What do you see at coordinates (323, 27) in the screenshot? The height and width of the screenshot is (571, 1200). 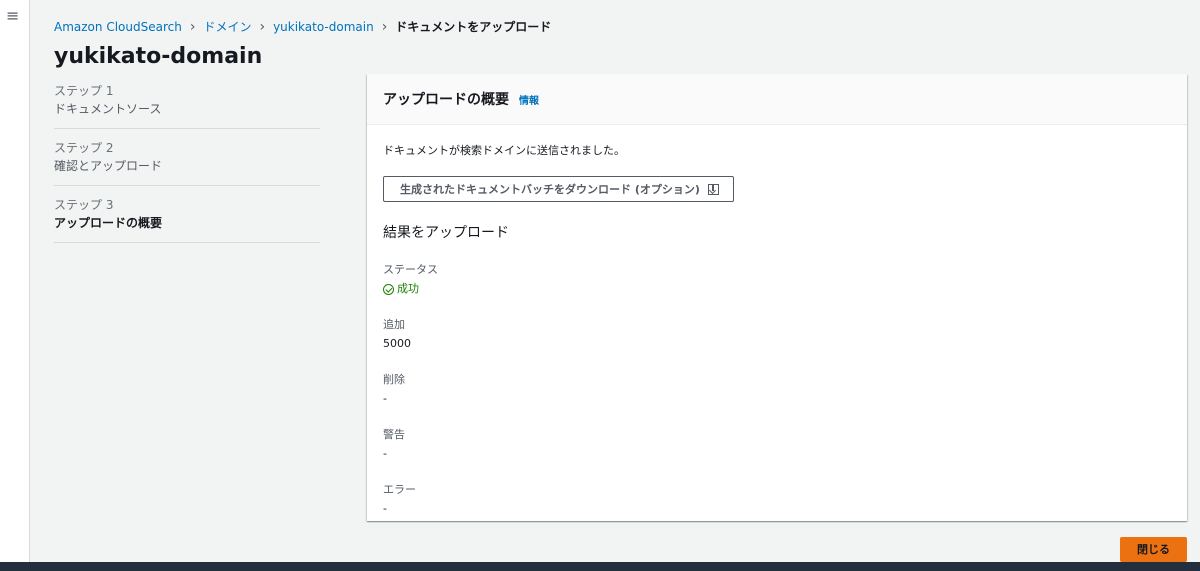 I see `breadcrumb-link-domain: yukikato-domain` at bounding box center [323, 27].